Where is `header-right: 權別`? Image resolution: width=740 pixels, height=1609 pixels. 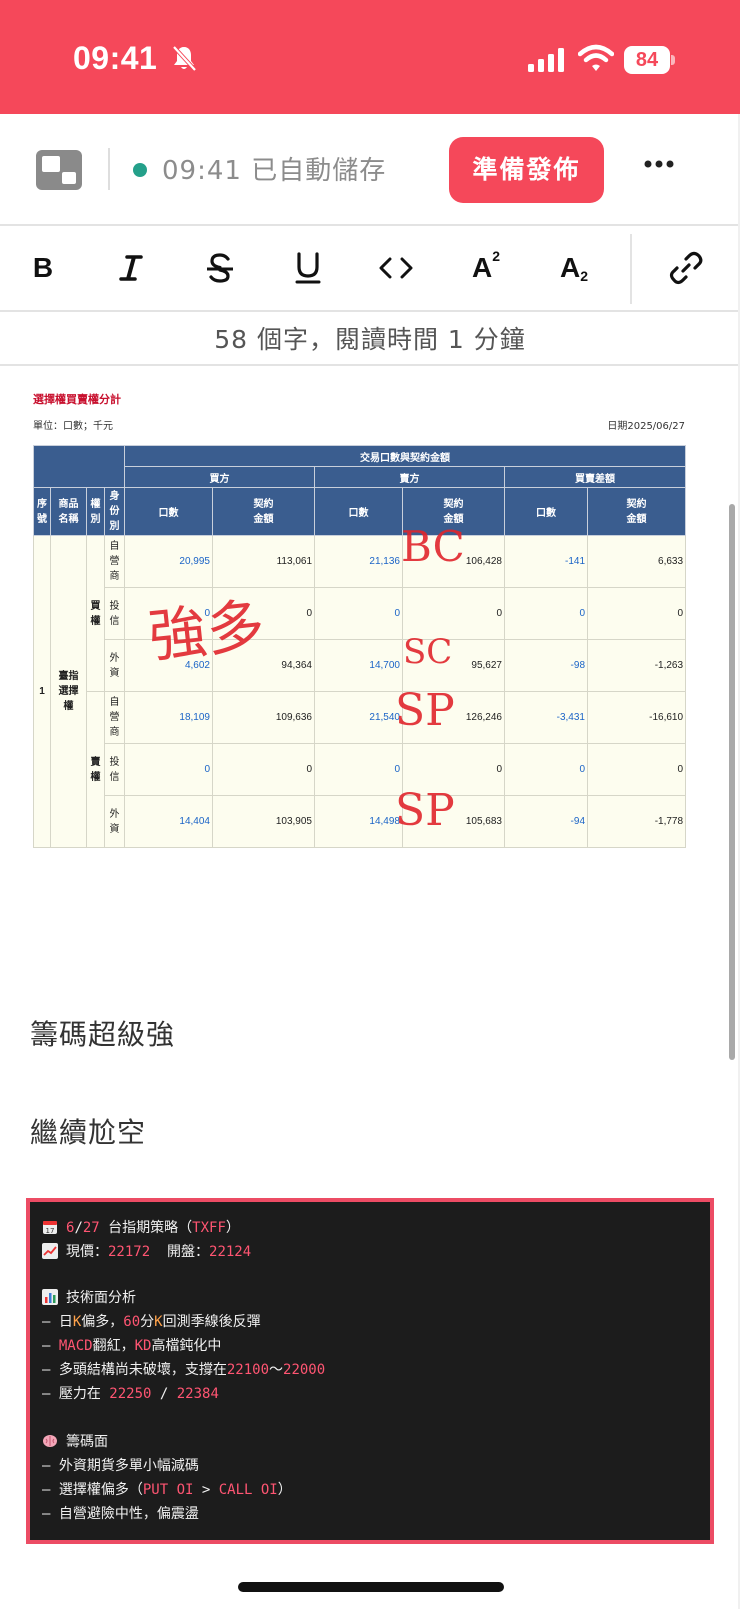
header-right: 權別 is located at coordinates (95, 511).